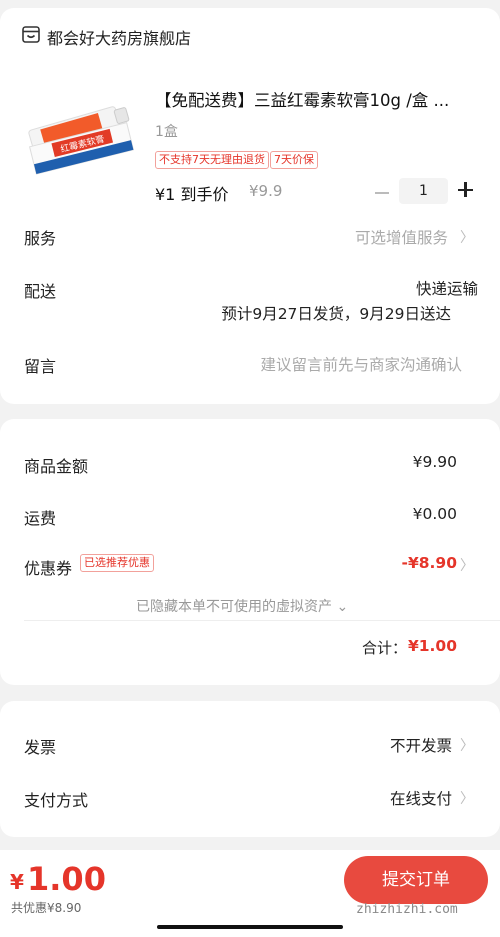 The image size is (500, 937). I want to click on delivery-eta: 预计9月27日发货，9月29日送达, so click(336, 314).